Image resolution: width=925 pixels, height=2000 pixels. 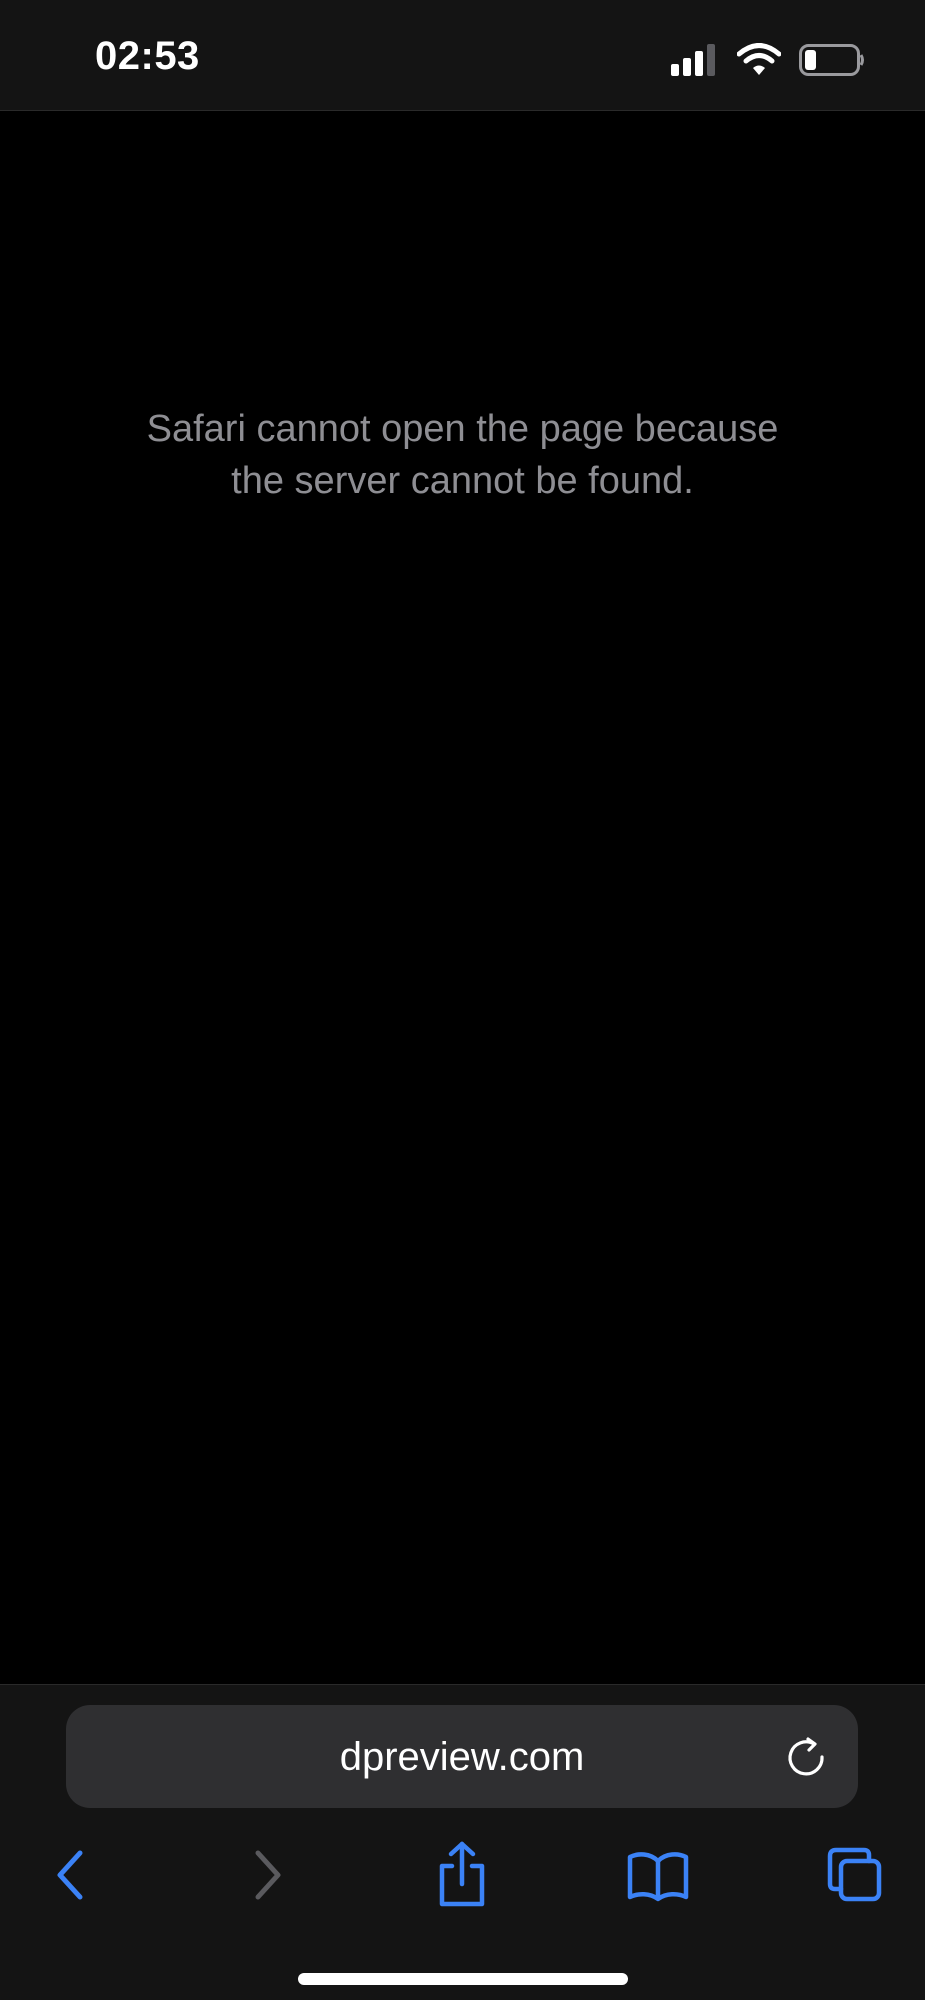 I want to click on wifi-icon, so click(x=759, y=59).